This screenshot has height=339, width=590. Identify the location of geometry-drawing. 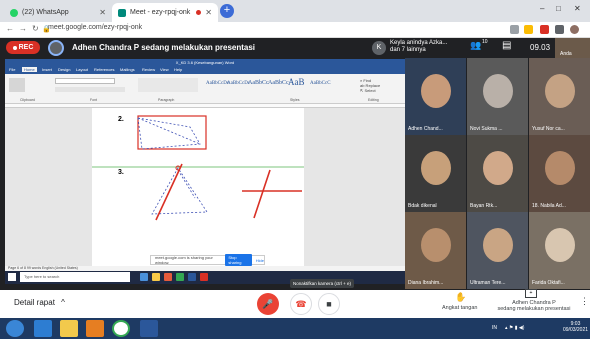
(198, 168).